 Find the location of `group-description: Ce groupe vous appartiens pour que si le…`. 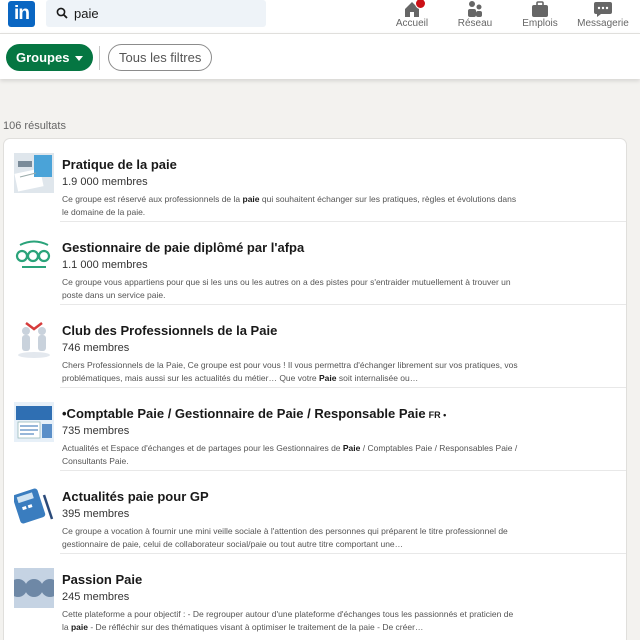

group-description: Ce groupe vous appartiens pour que si le… is located at coordinates (286, 288).